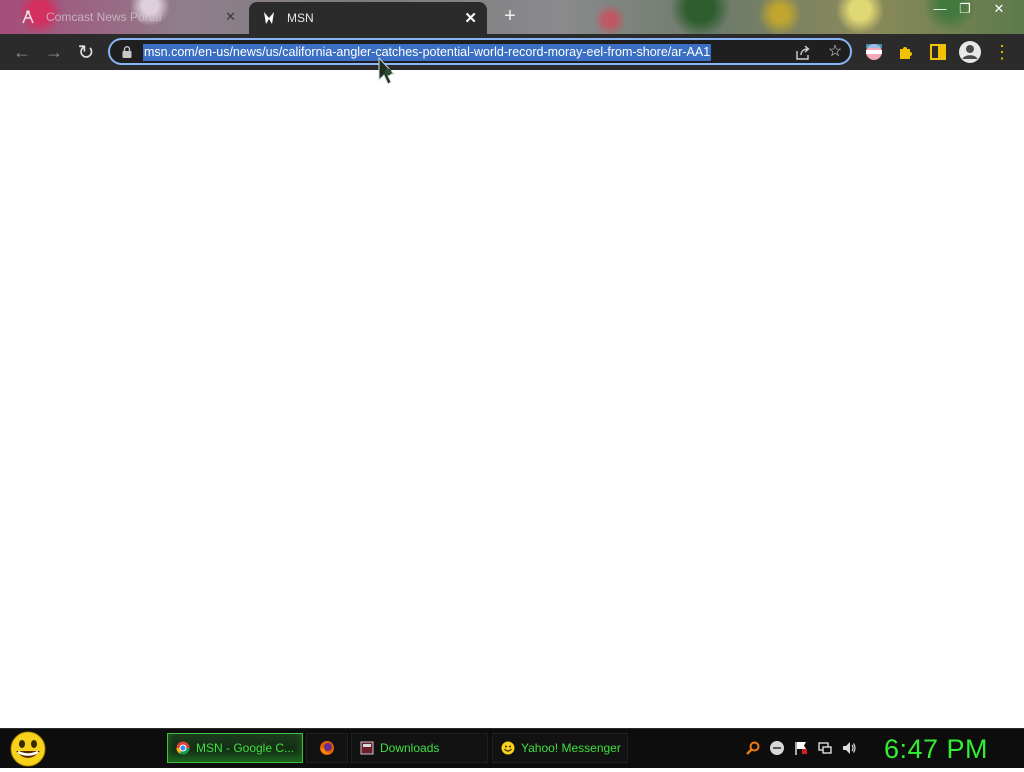 The width and height of the screenshot is (1024, 772). I want to click on flag-extension-icon, so click(874, 52).